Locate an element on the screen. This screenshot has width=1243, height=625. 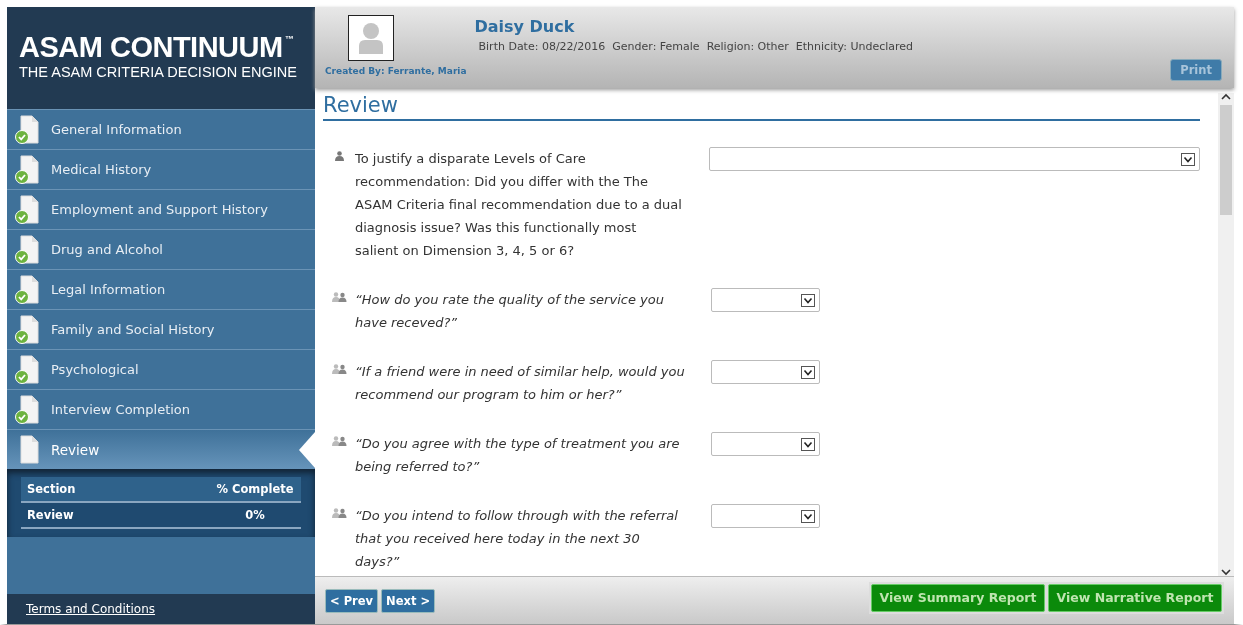
avatar-icon is located at coordinates (371, 38).